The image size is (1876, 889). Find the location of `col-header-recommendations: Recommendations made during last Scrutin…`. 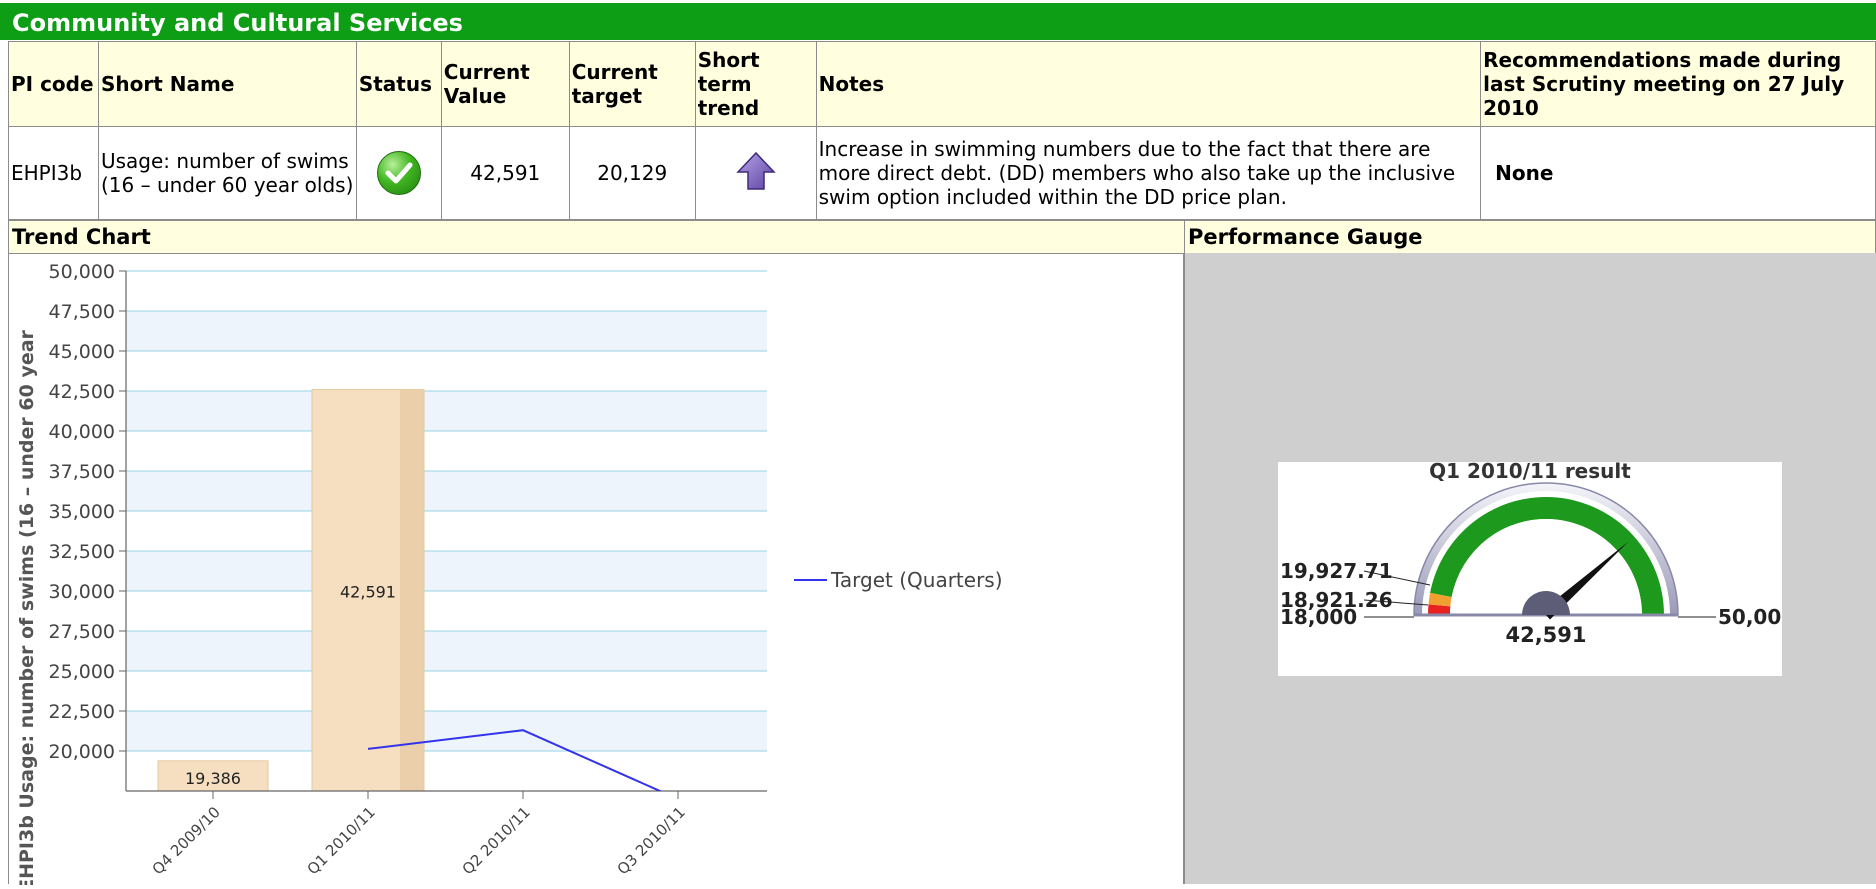

col-header-recommendations: Recommendations made during last Scrutin… is located at coordinates (1678, 84).